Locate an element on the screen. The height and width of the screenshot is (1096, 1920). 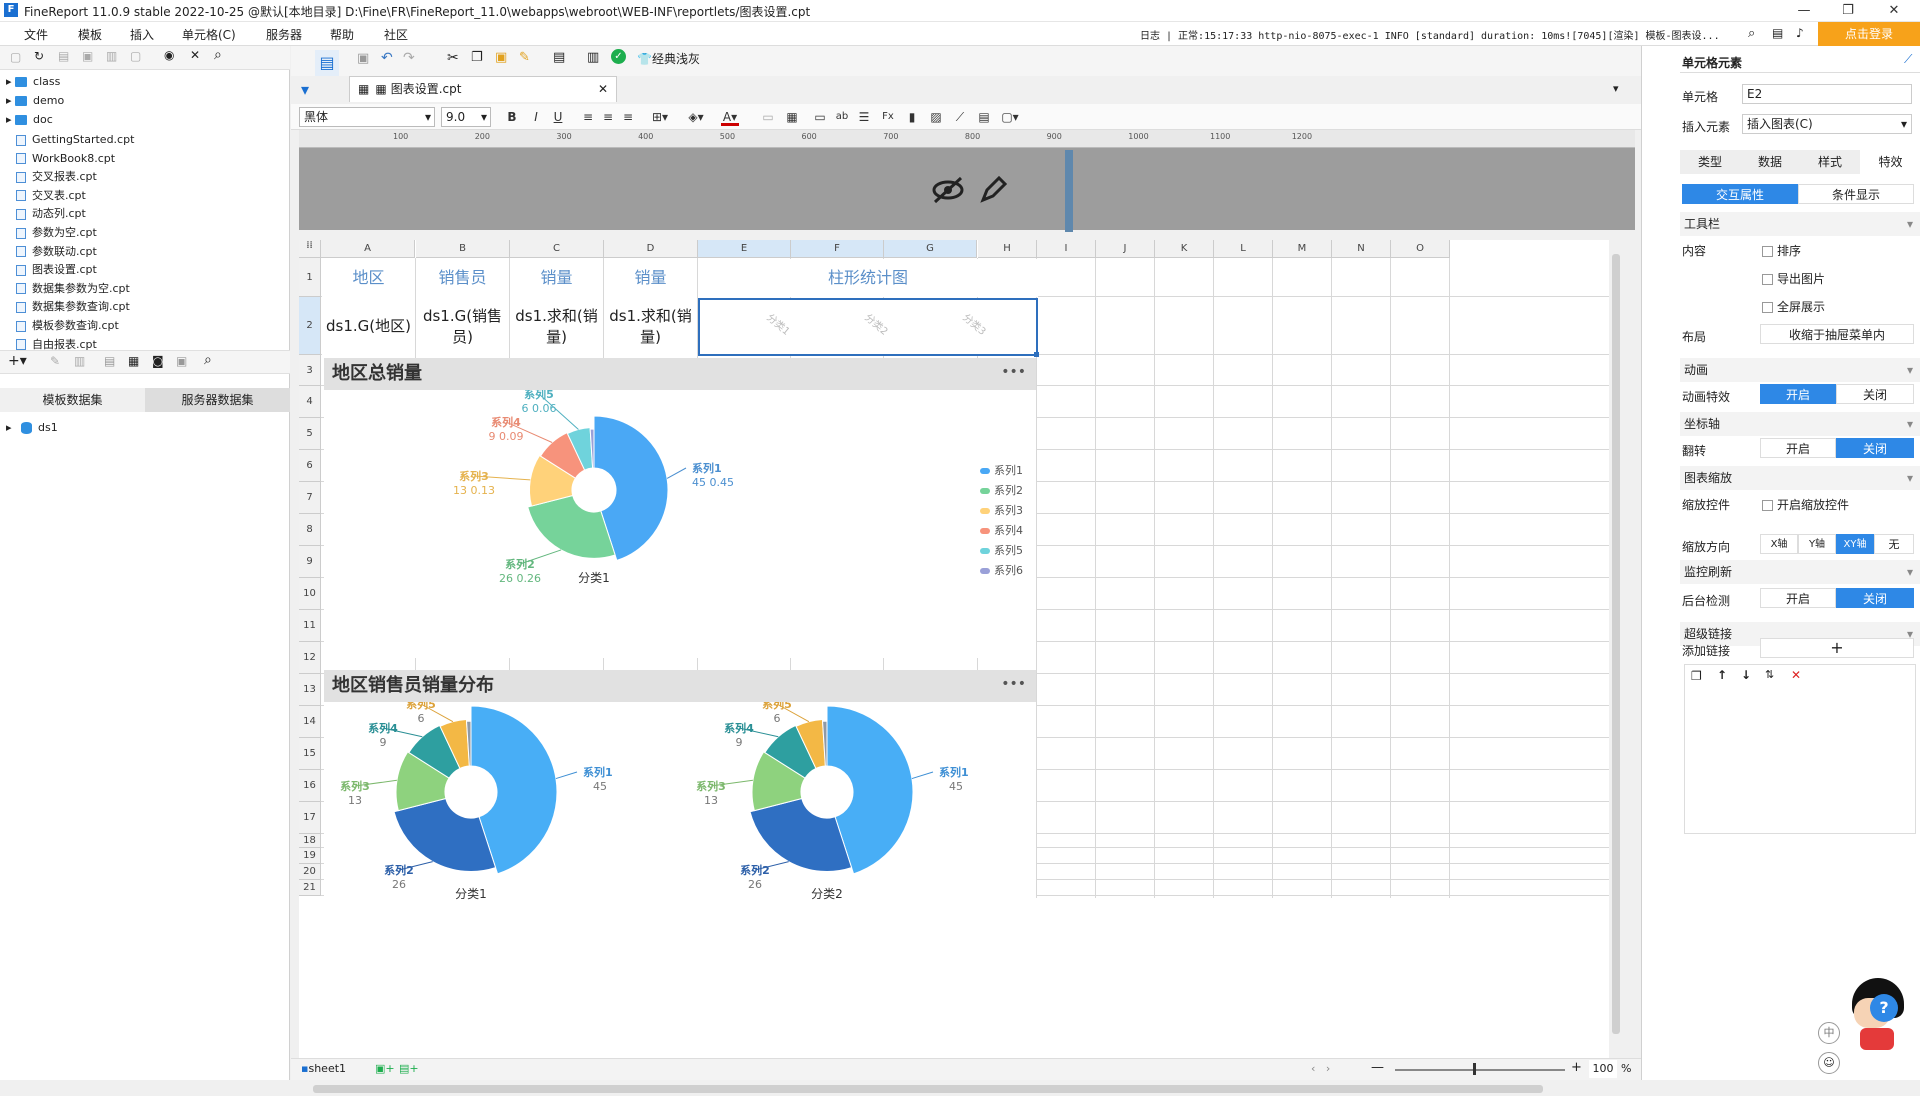
delete-icon: ▥ is located at coordinates (79, 361).